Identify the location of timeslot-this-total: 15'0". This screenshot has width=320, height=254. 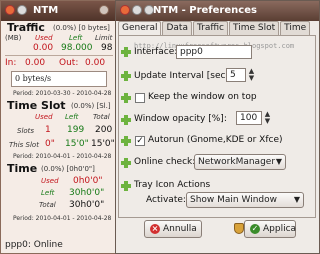
(103, 144).